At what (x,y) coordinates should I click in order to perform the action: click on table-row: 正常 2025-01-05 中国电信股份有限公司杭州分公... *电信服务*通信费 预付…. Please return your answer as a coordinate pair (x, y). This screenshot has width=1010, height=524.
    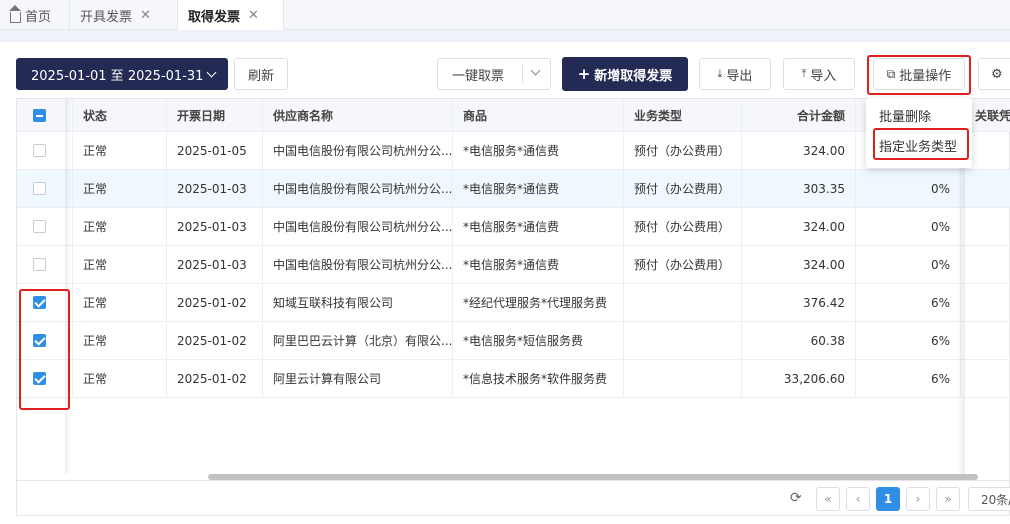
    Looking at the image, I should click on (513, 151).